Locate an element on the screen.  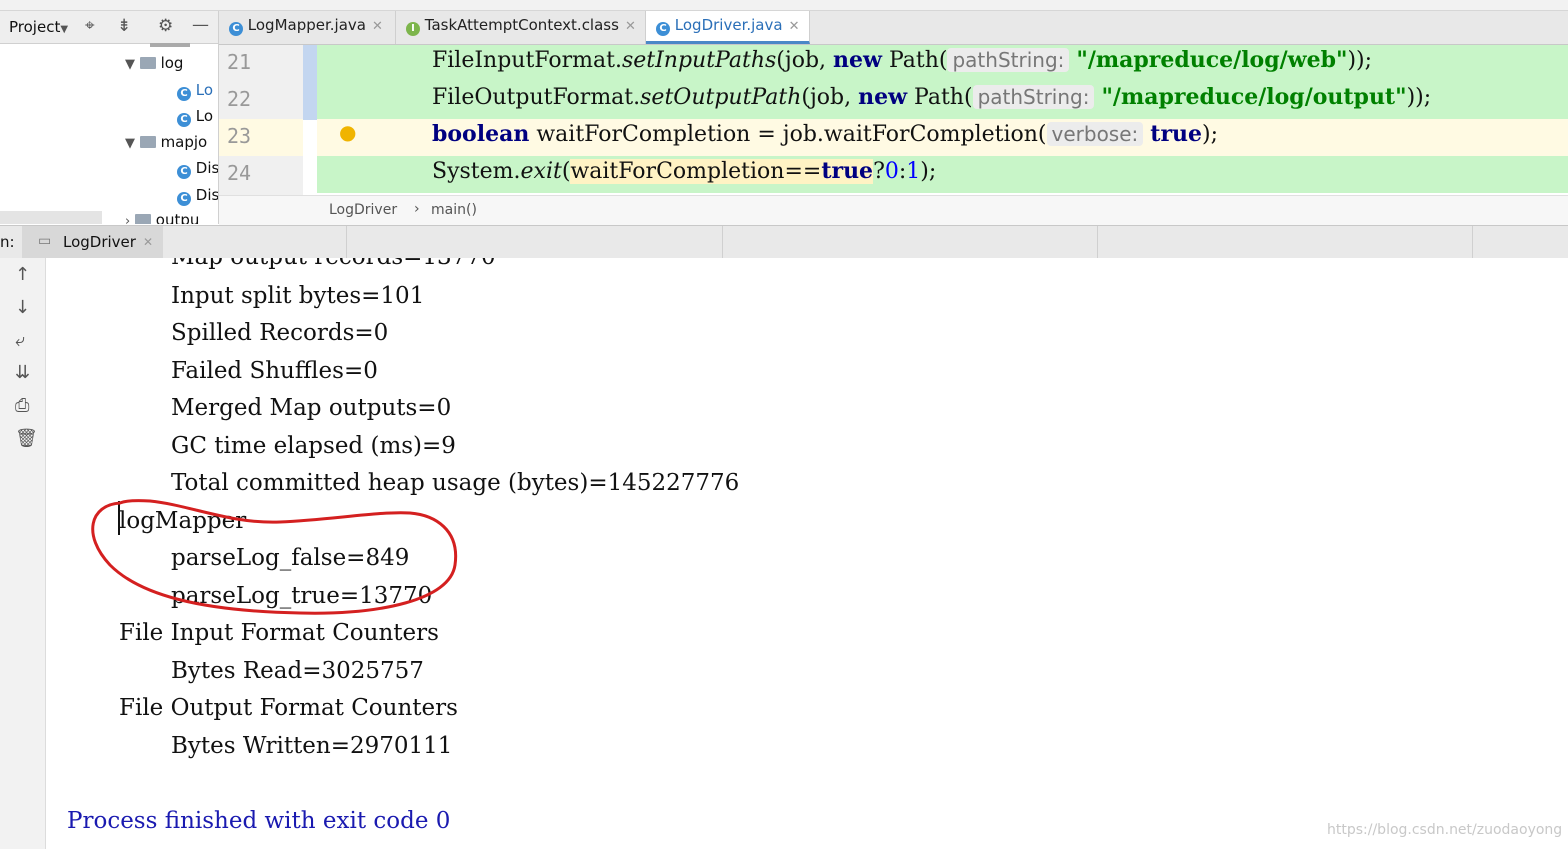
tree-folder-output: › outpu is located at coordinates (162, 217).